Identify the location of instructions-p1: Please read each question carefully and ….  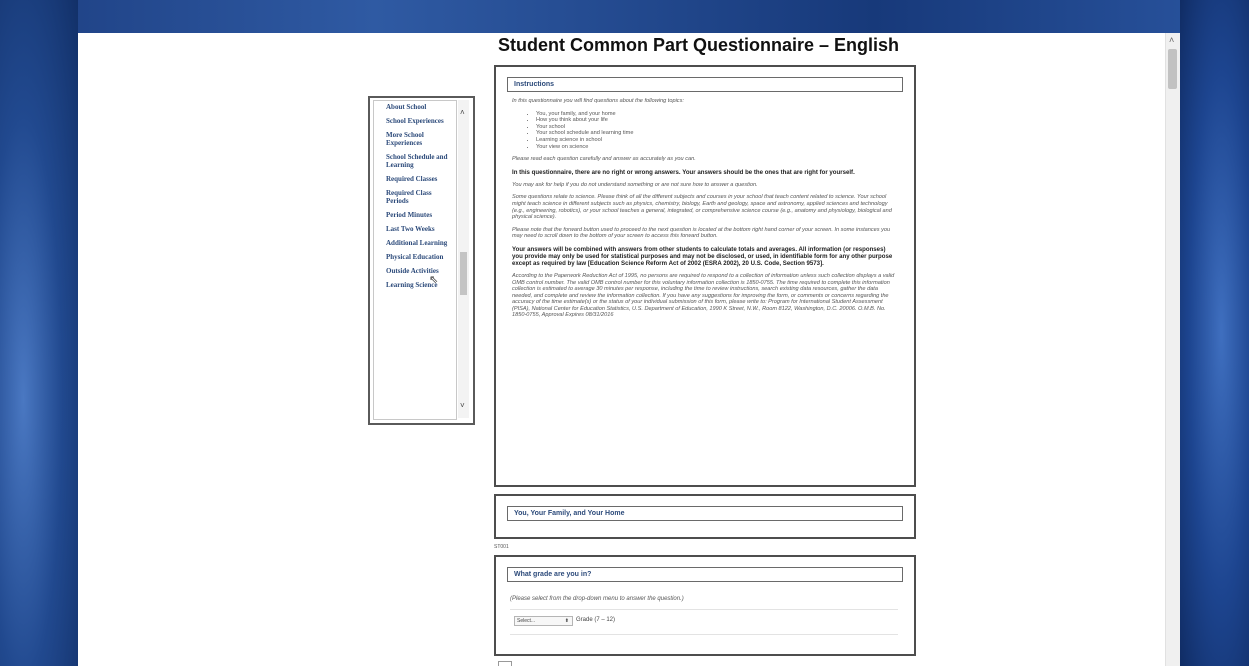
(604, 159).